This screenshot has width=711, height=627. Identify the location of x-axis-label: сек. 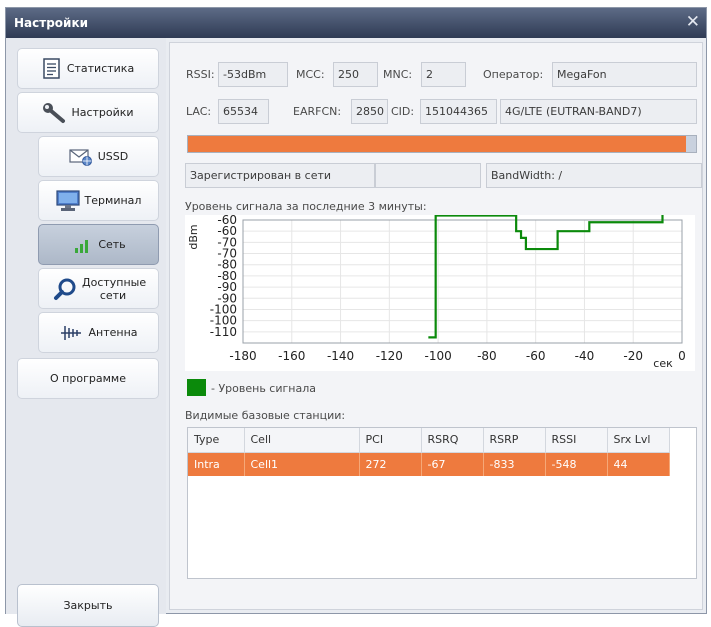
(663, 363).